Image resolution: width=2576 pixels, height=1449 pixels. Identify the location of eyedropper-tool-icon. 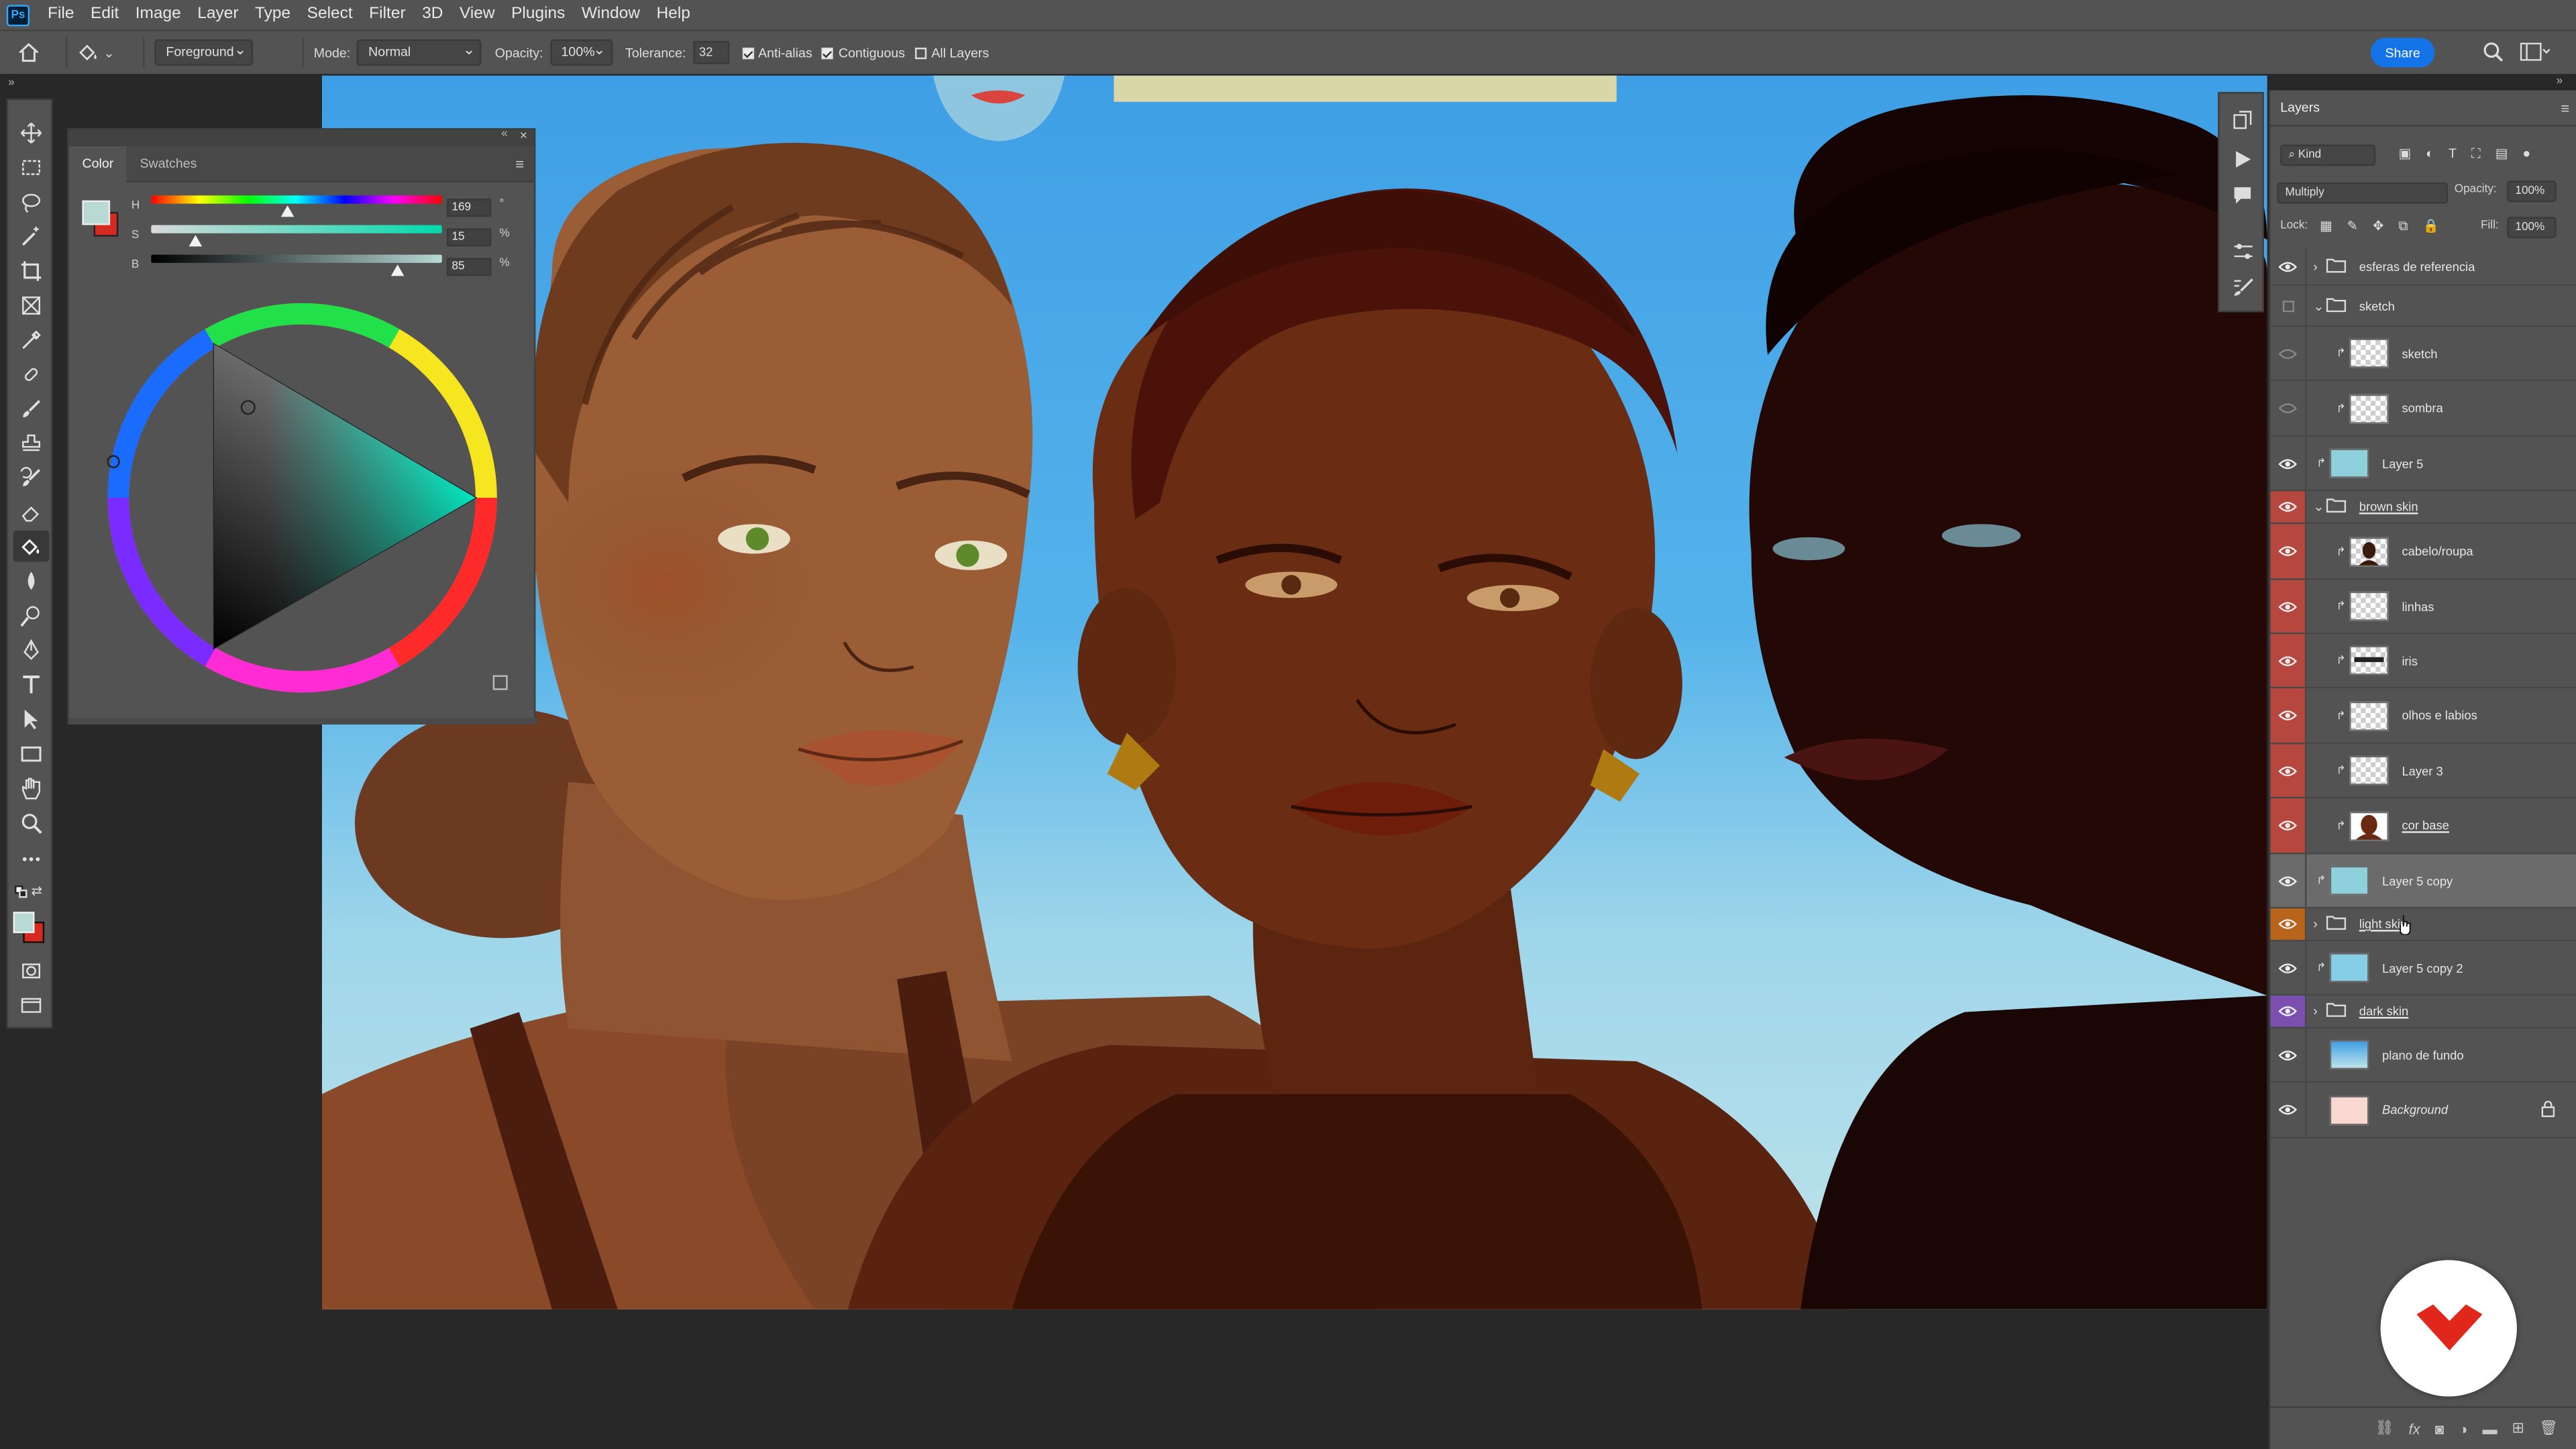
(31, 339).